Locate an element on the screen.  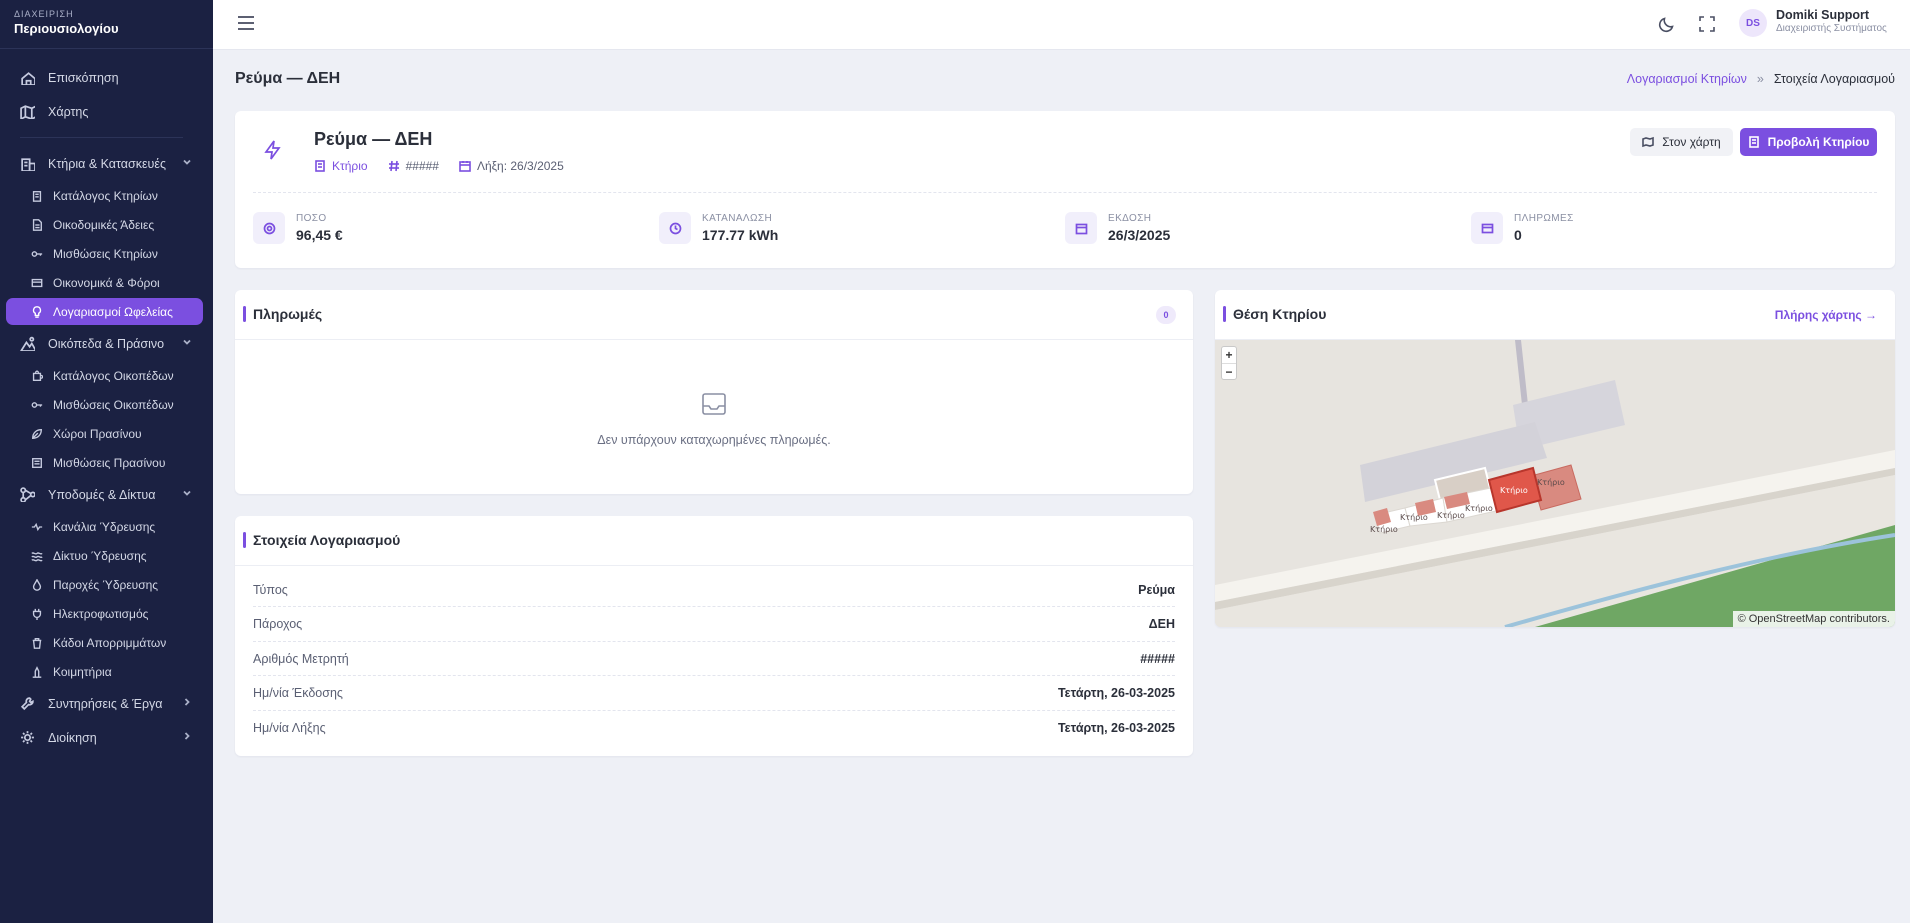
waves-icon is located at coordinates (37, 556).